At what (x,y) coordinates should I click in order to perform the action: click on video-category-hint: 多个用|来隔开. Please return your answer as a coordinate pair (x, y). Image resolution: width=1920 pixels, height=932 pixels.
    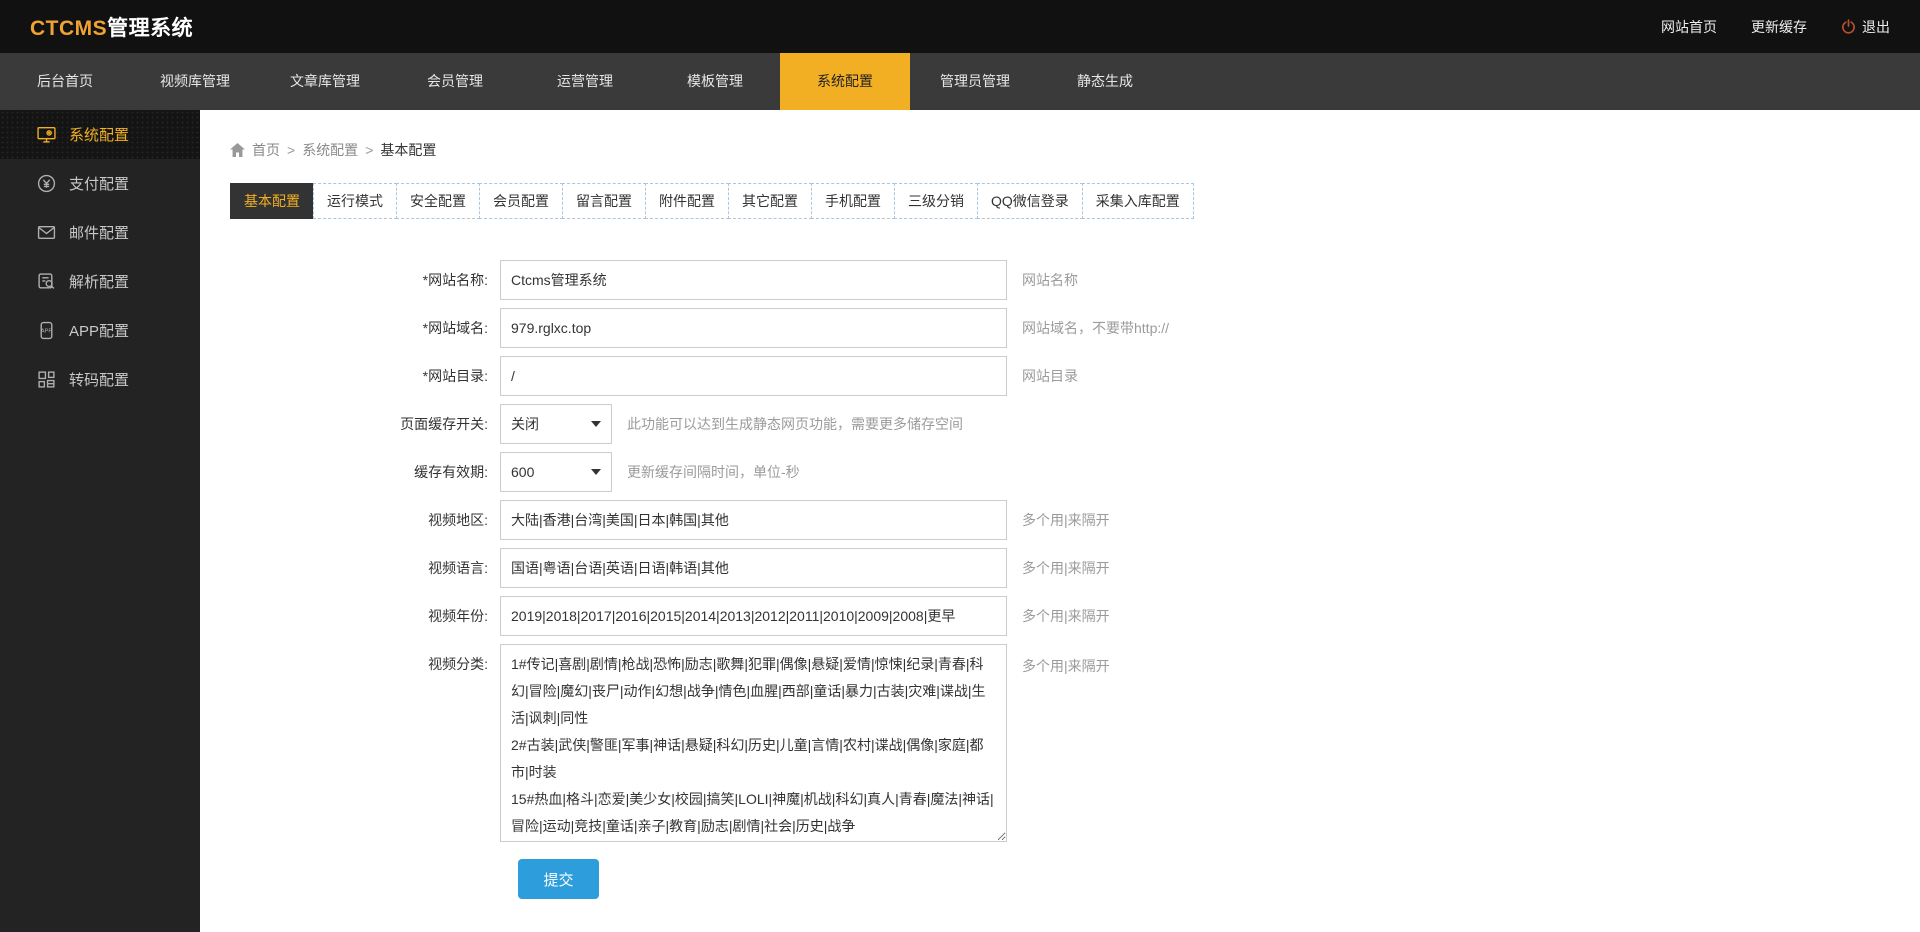
    Looking at the image, I should click on (1066, 666).